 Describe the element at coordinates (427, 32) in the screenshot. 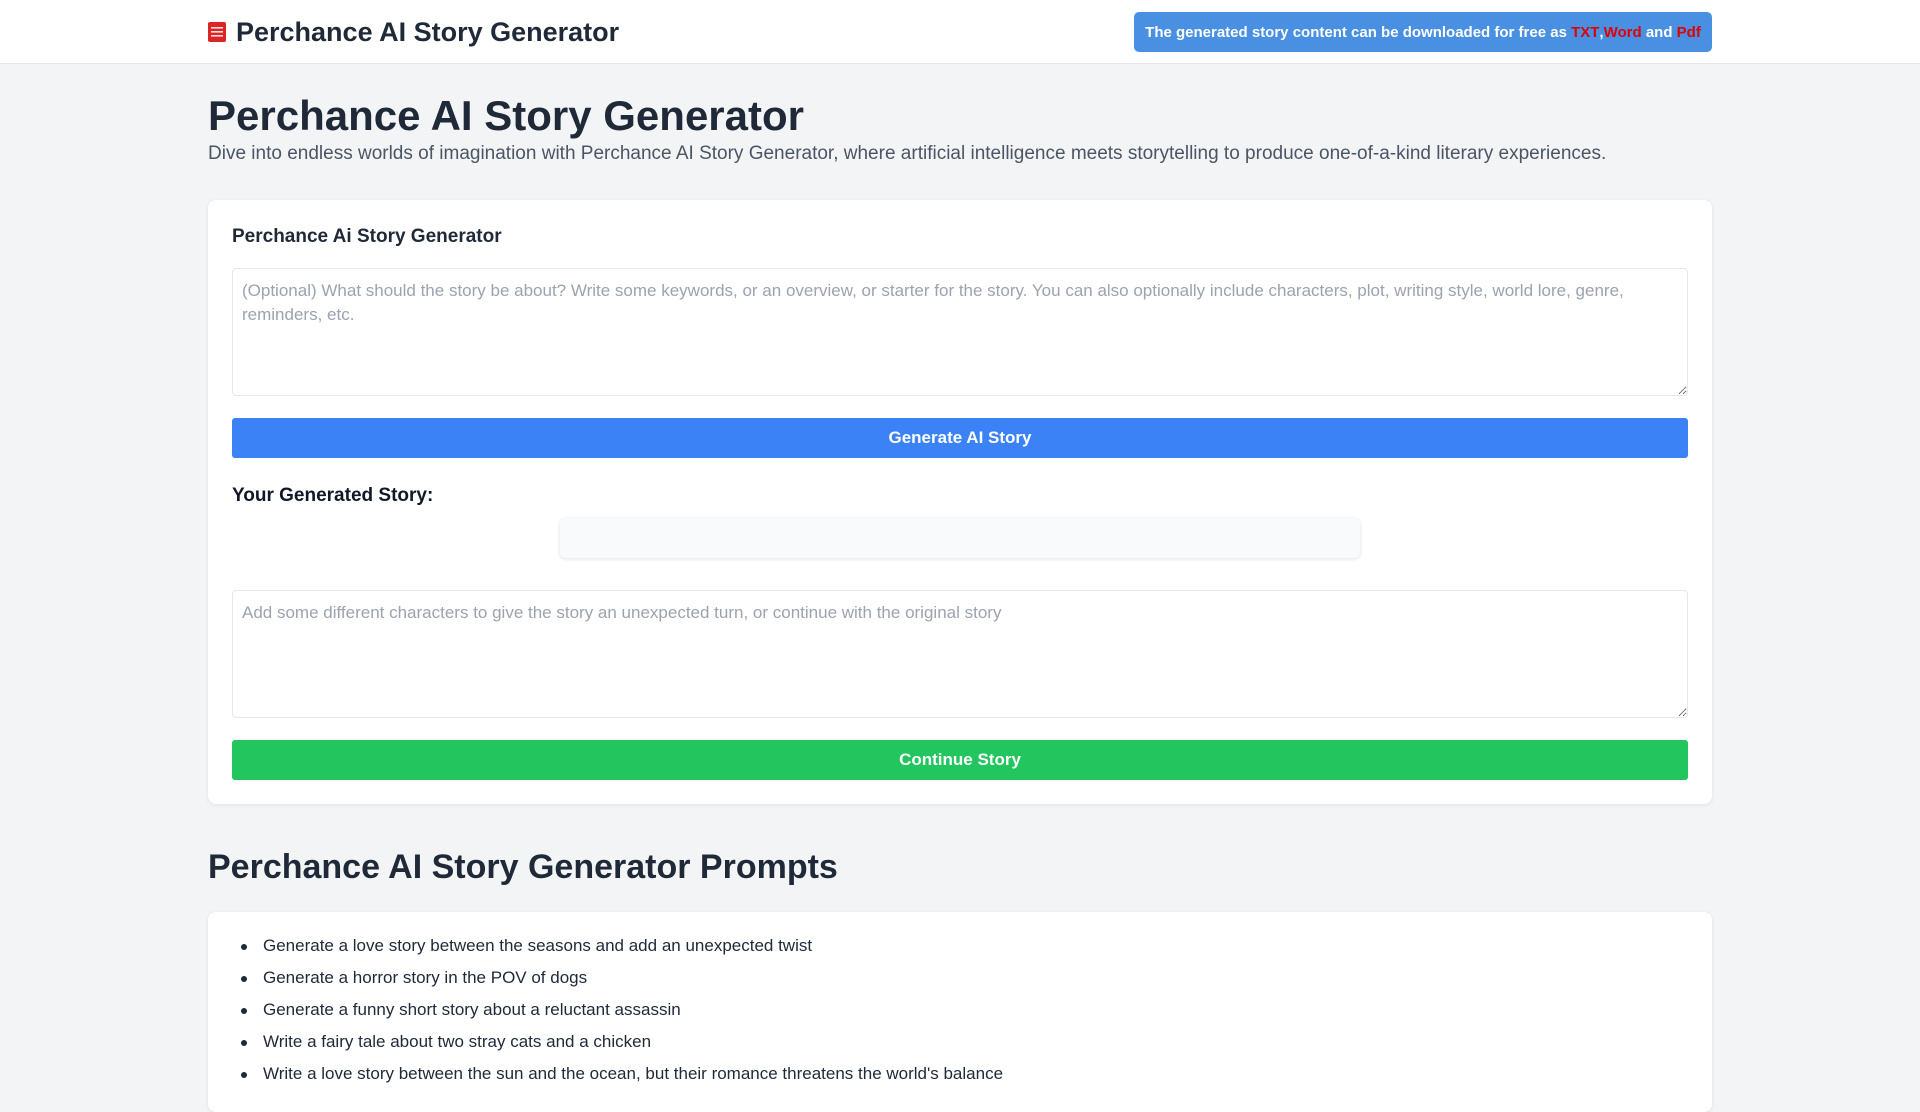

I see `brand-title: Perchance AI Story Generator` at that location.